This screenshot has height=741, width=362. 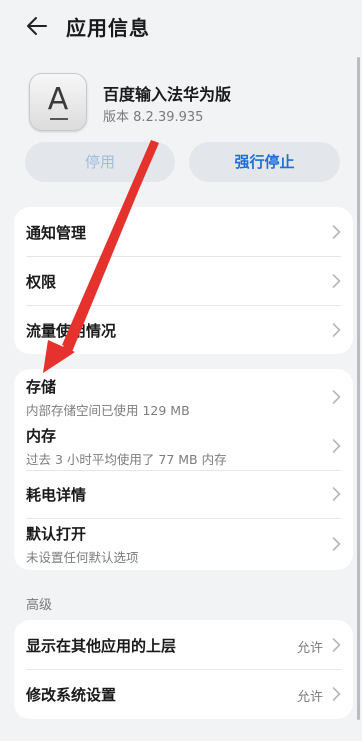 I want to click on section-header-advanced: 高级, so click(x=39, y=605).